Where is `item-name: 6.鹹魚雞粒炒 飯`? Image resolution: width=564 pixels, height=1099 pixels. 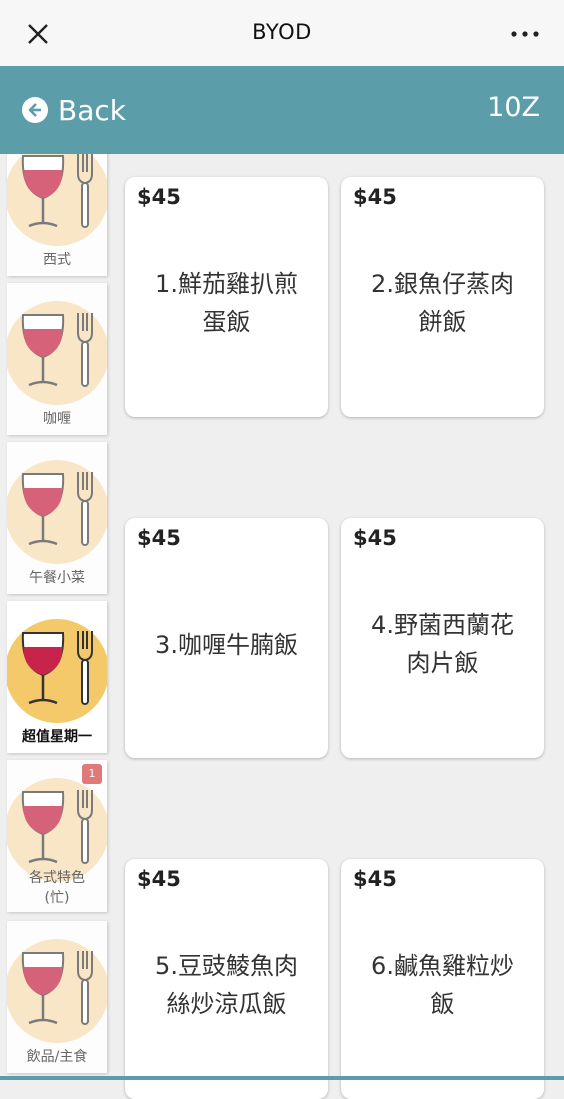
item-name: 6.鹹魚雞粒炒 飯 is located at coordinates (442, 985).